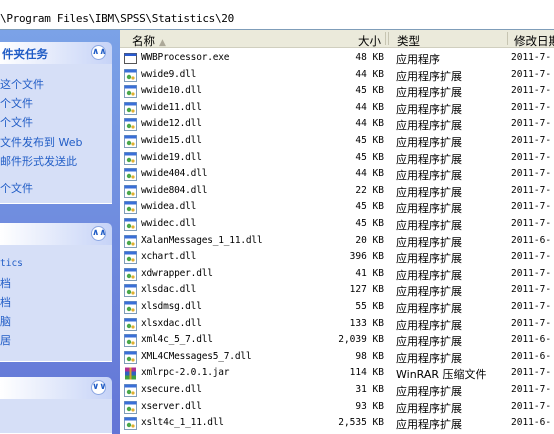 The width and height of the screenshot is (554, 434). Describe the element at coordinates (366, 290) in the screenshot. I see `file-size: 127 KB` at that location.